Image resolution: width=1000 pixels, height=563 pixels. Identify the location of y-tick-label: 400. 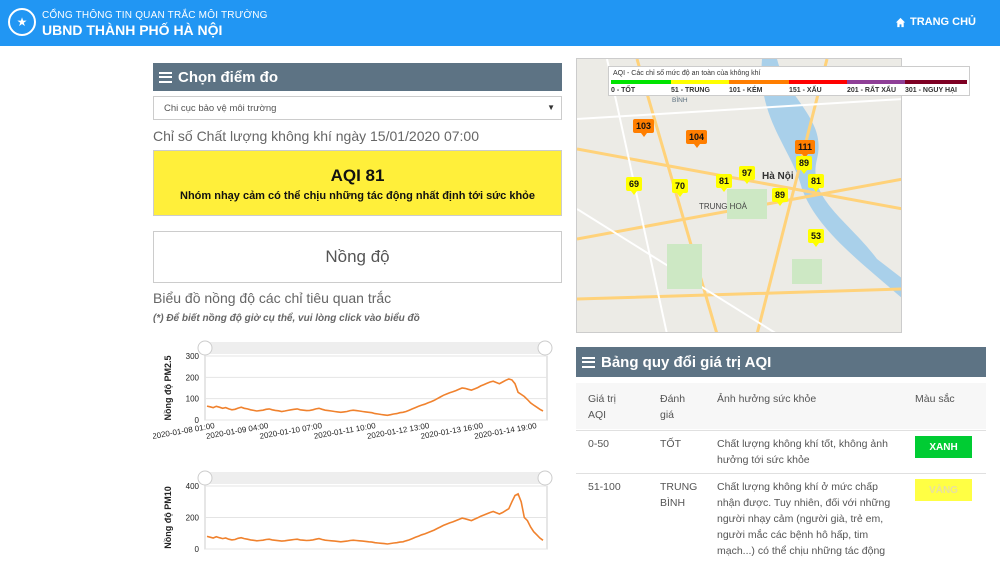
(193, 486).